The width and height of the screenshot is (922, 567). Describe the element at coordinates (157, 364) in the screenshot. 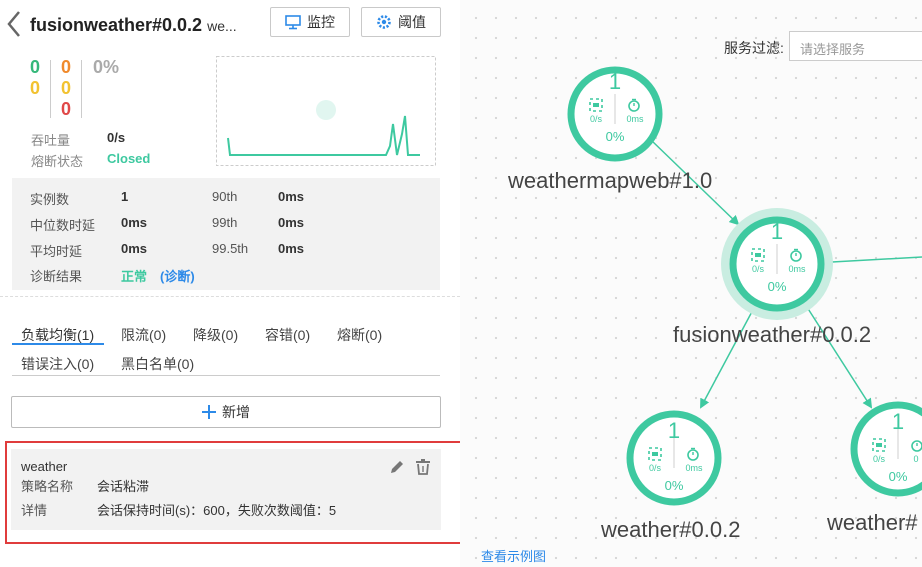

I see `tab-blacklist-whitelist: 黑白名单(0)` at that location.